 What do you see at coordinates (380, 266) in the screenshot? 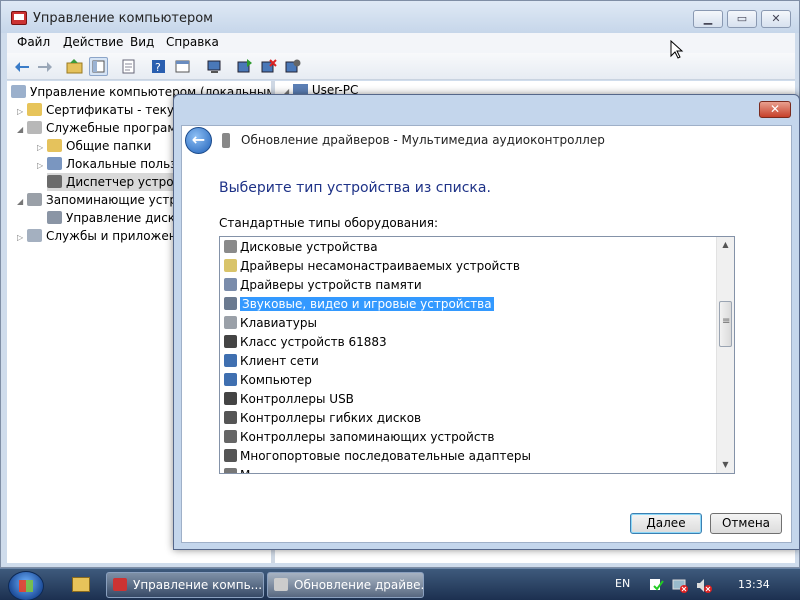
I see `device-type-label: Драйверы несамонастраиваемых устройств` at bounding box center [380, 266].